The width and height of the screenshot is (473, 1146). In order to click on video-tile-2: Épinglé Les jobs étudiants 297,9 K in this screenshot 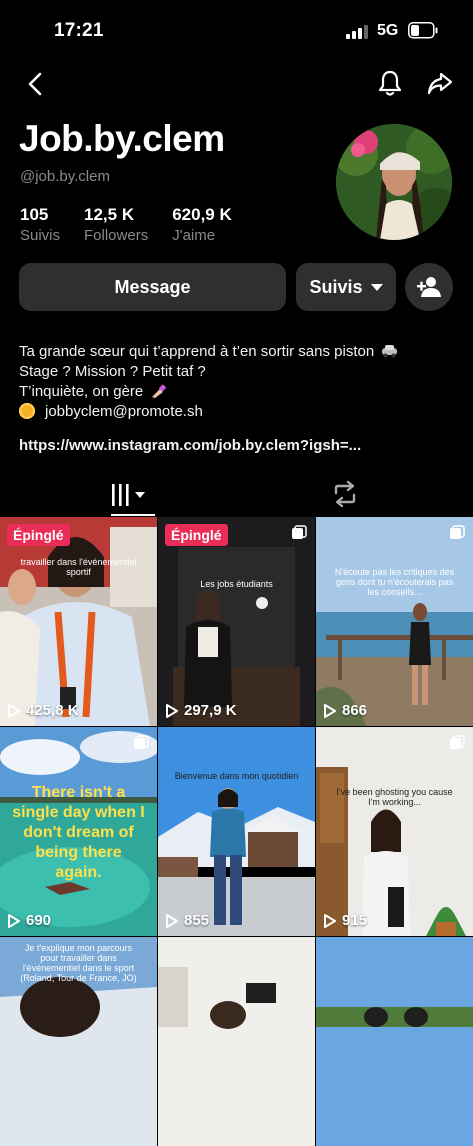, I will do `click(236, 621)`.